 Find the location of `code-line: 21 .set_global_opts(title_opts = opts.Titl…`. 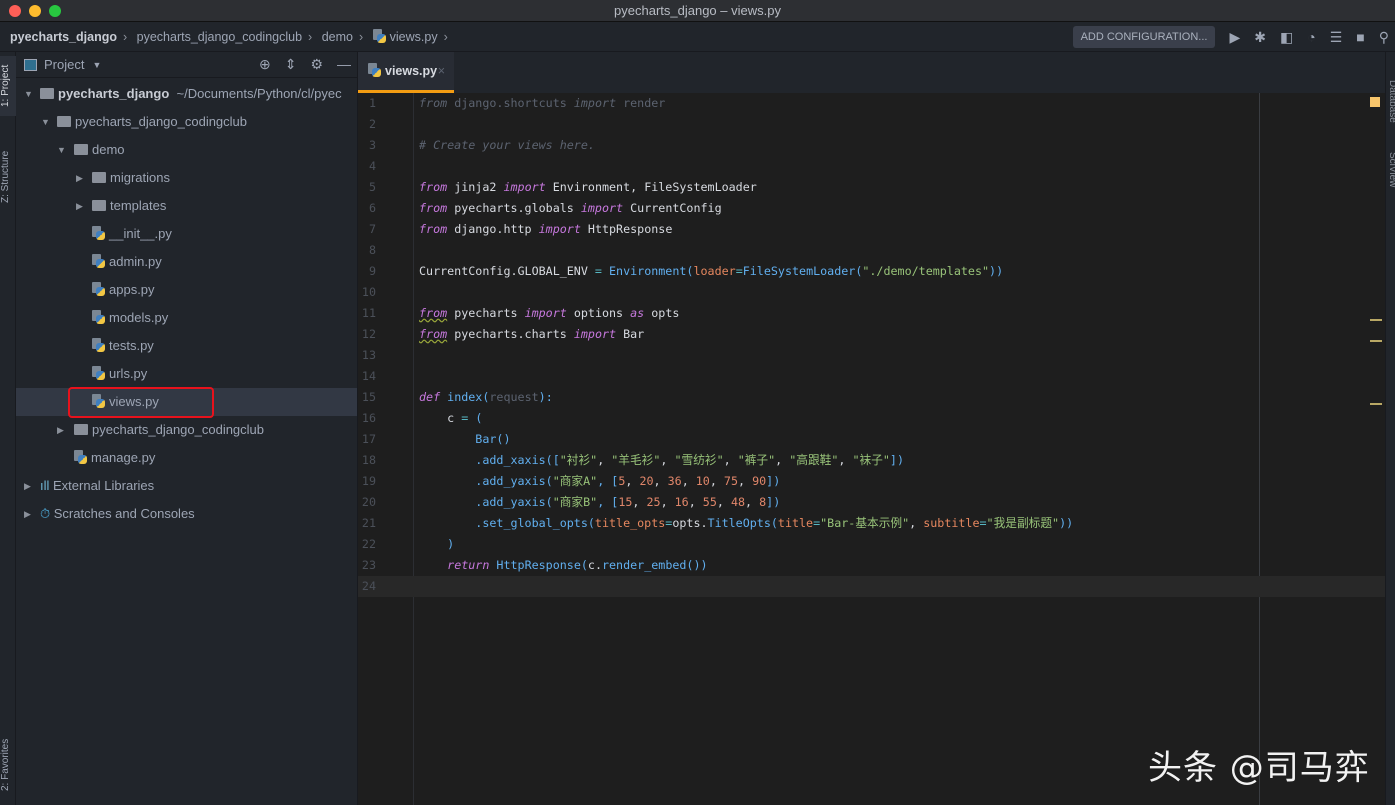

code-line: 21 .set_global_opts(title_opts = opts.Titl… is located at coordinates (871, 523).